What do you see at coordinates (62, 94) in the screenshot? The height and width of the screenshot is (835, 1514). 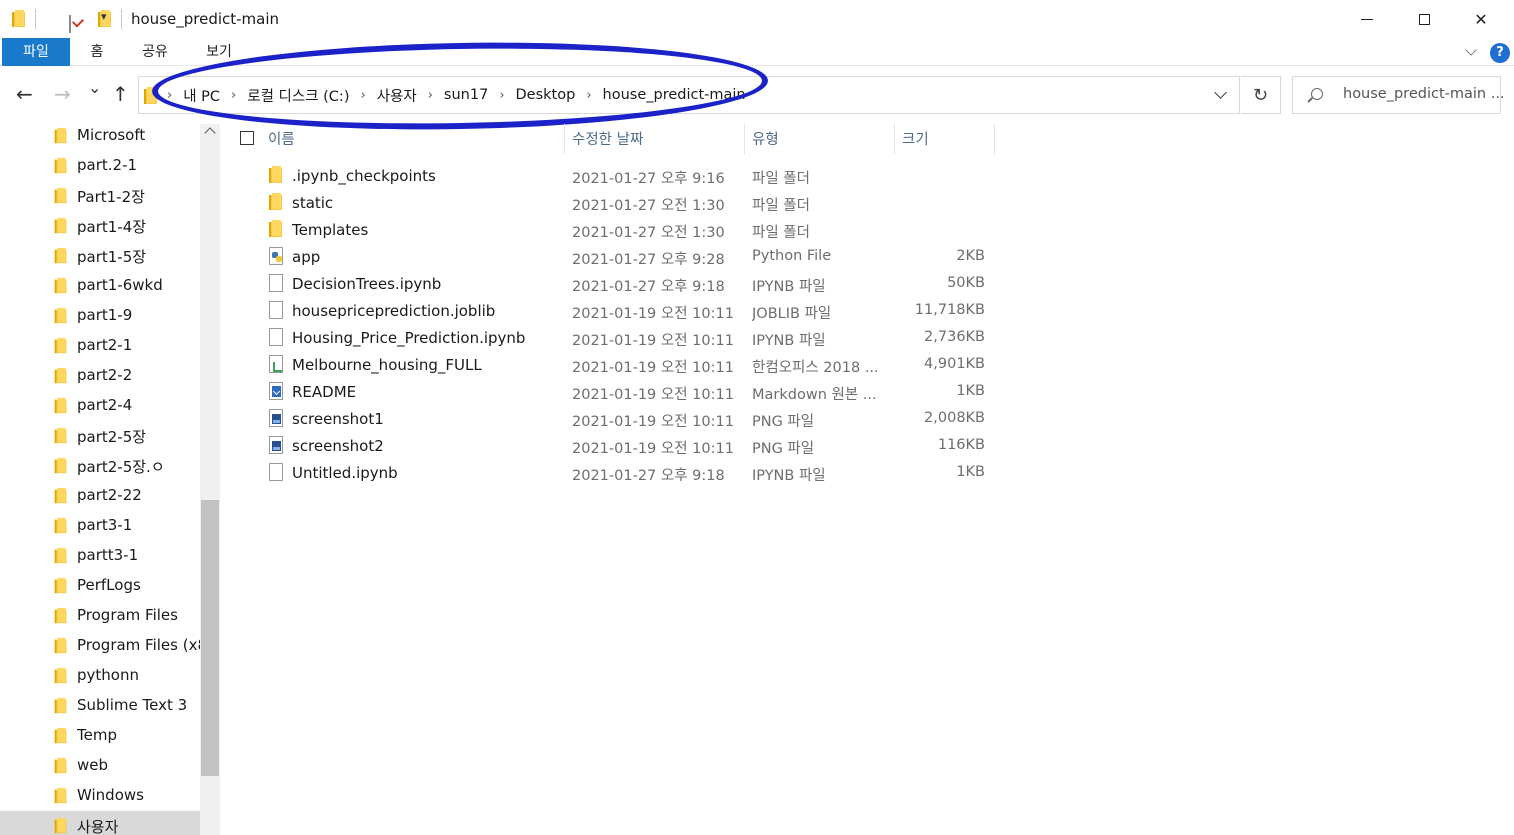 I see `forward-button: →` at bounding box center [62, 94].